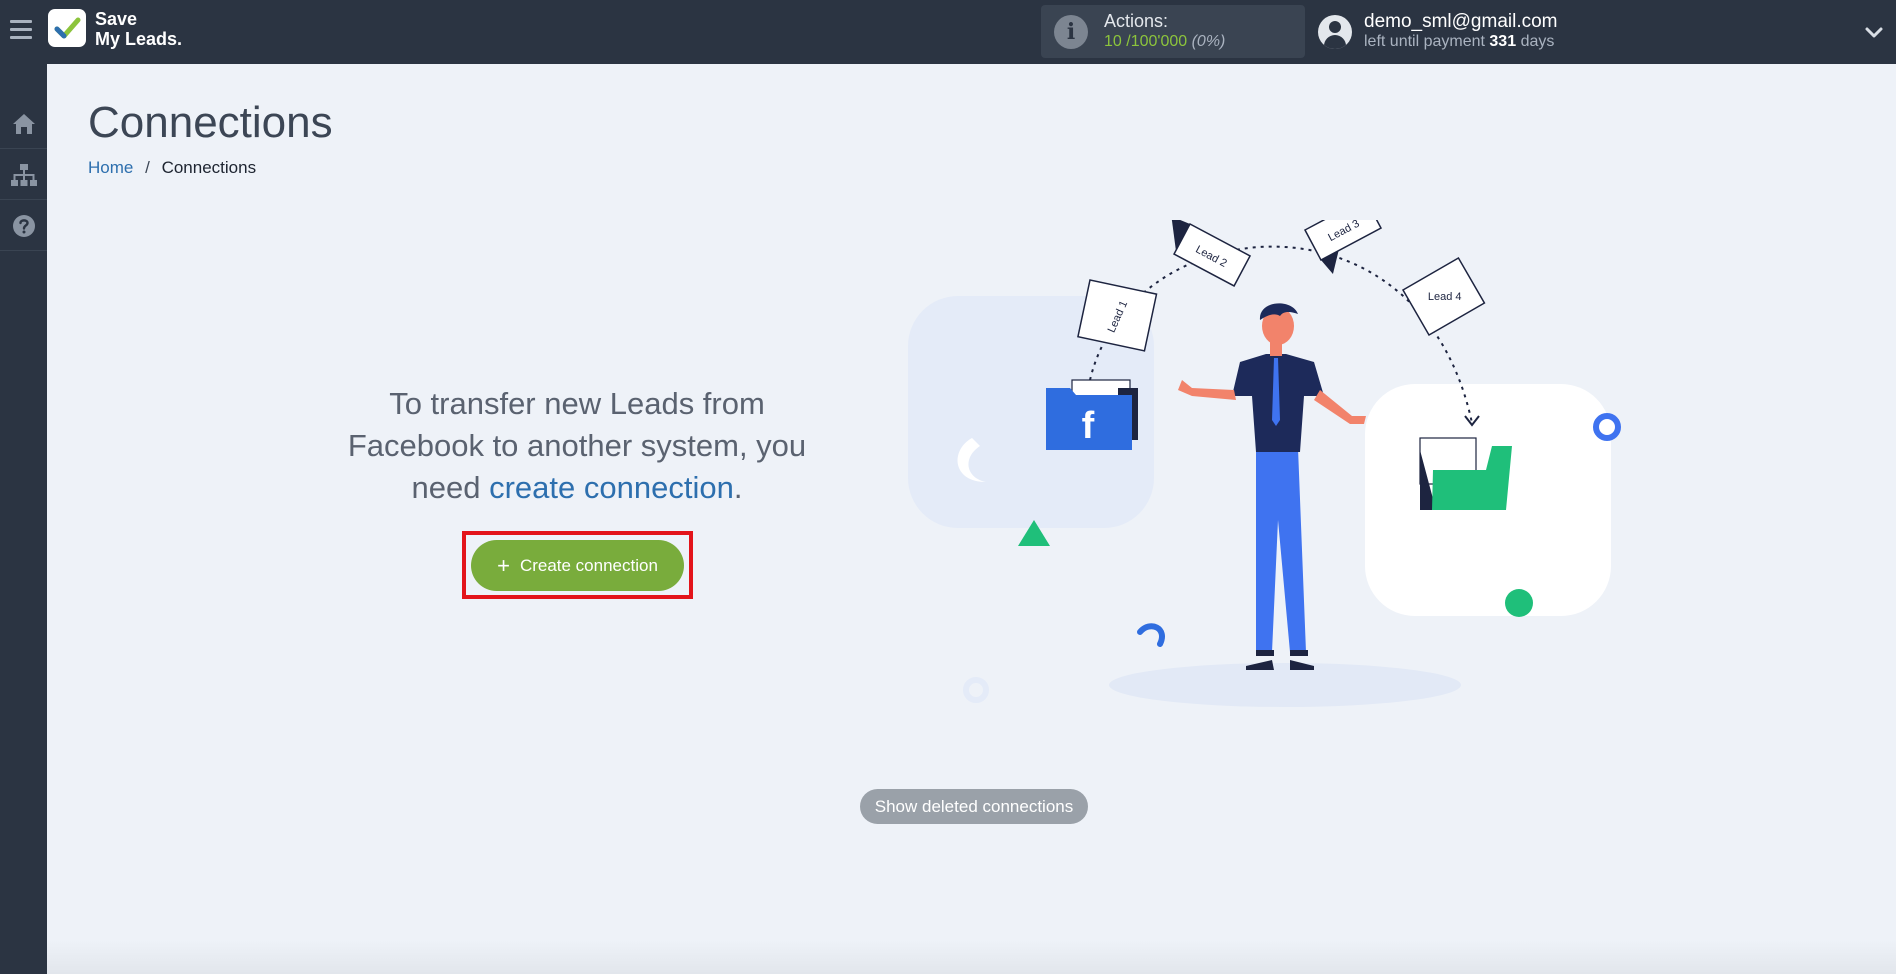 This screenshot has height=974, width=1896. Describe the element at coordinates (1461, 22) in the screenshot. I see `user-email: demo_sml@gmail.com` at that location.